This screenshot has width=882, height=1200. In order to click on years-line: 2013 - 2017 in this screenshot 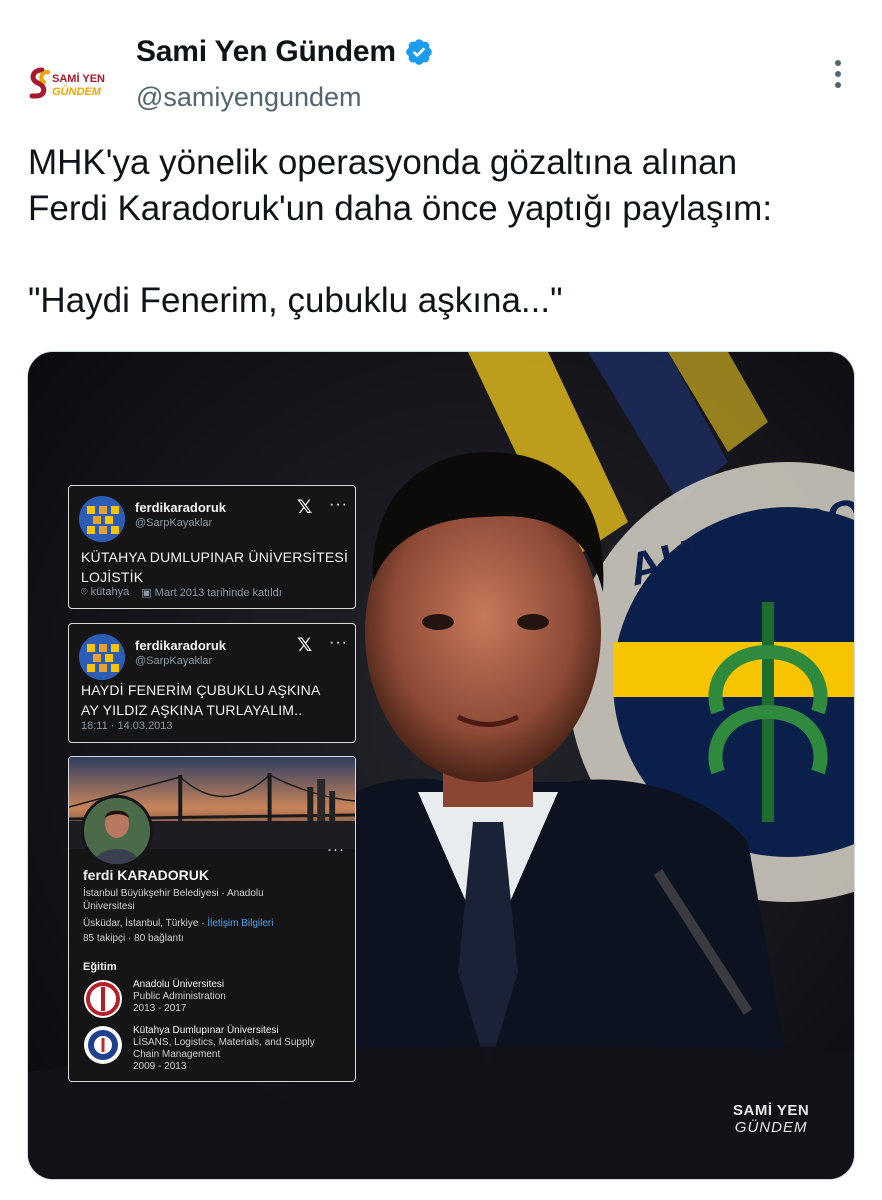, I will do `click(160, 1008)`.